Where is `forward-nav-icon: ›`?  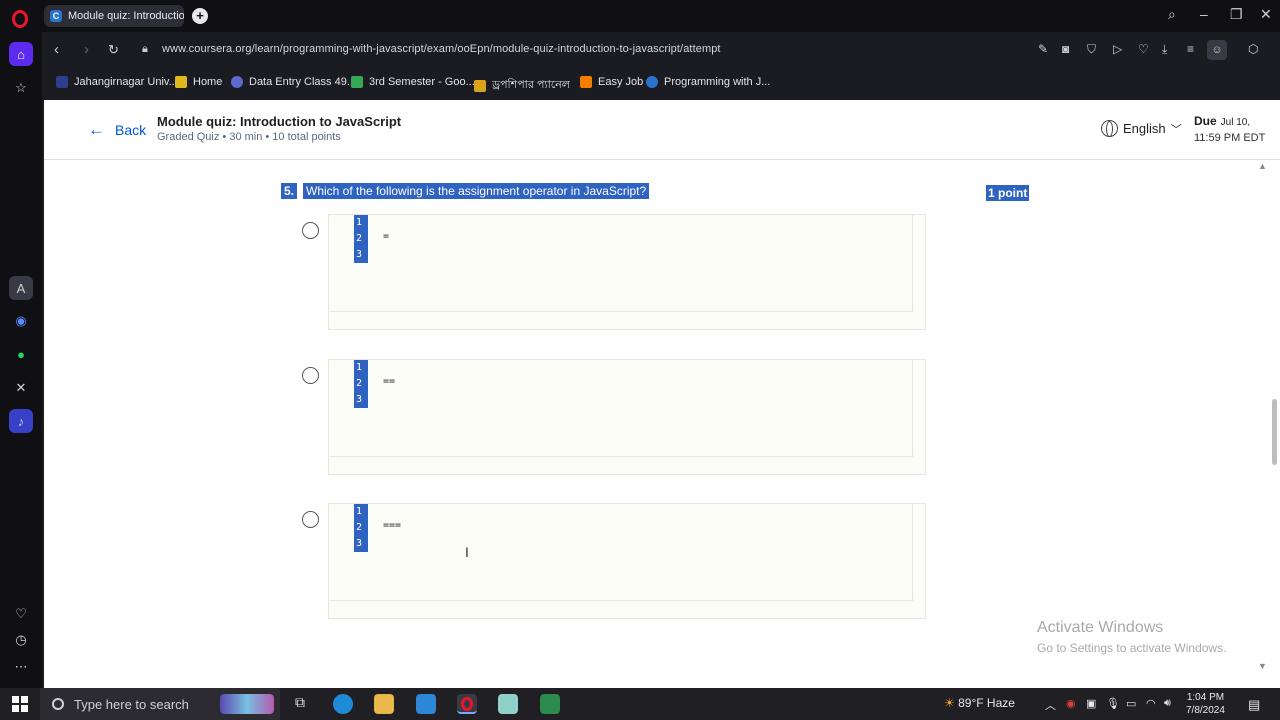
forward-nav-icon: › is located at coordinates (86, 49).